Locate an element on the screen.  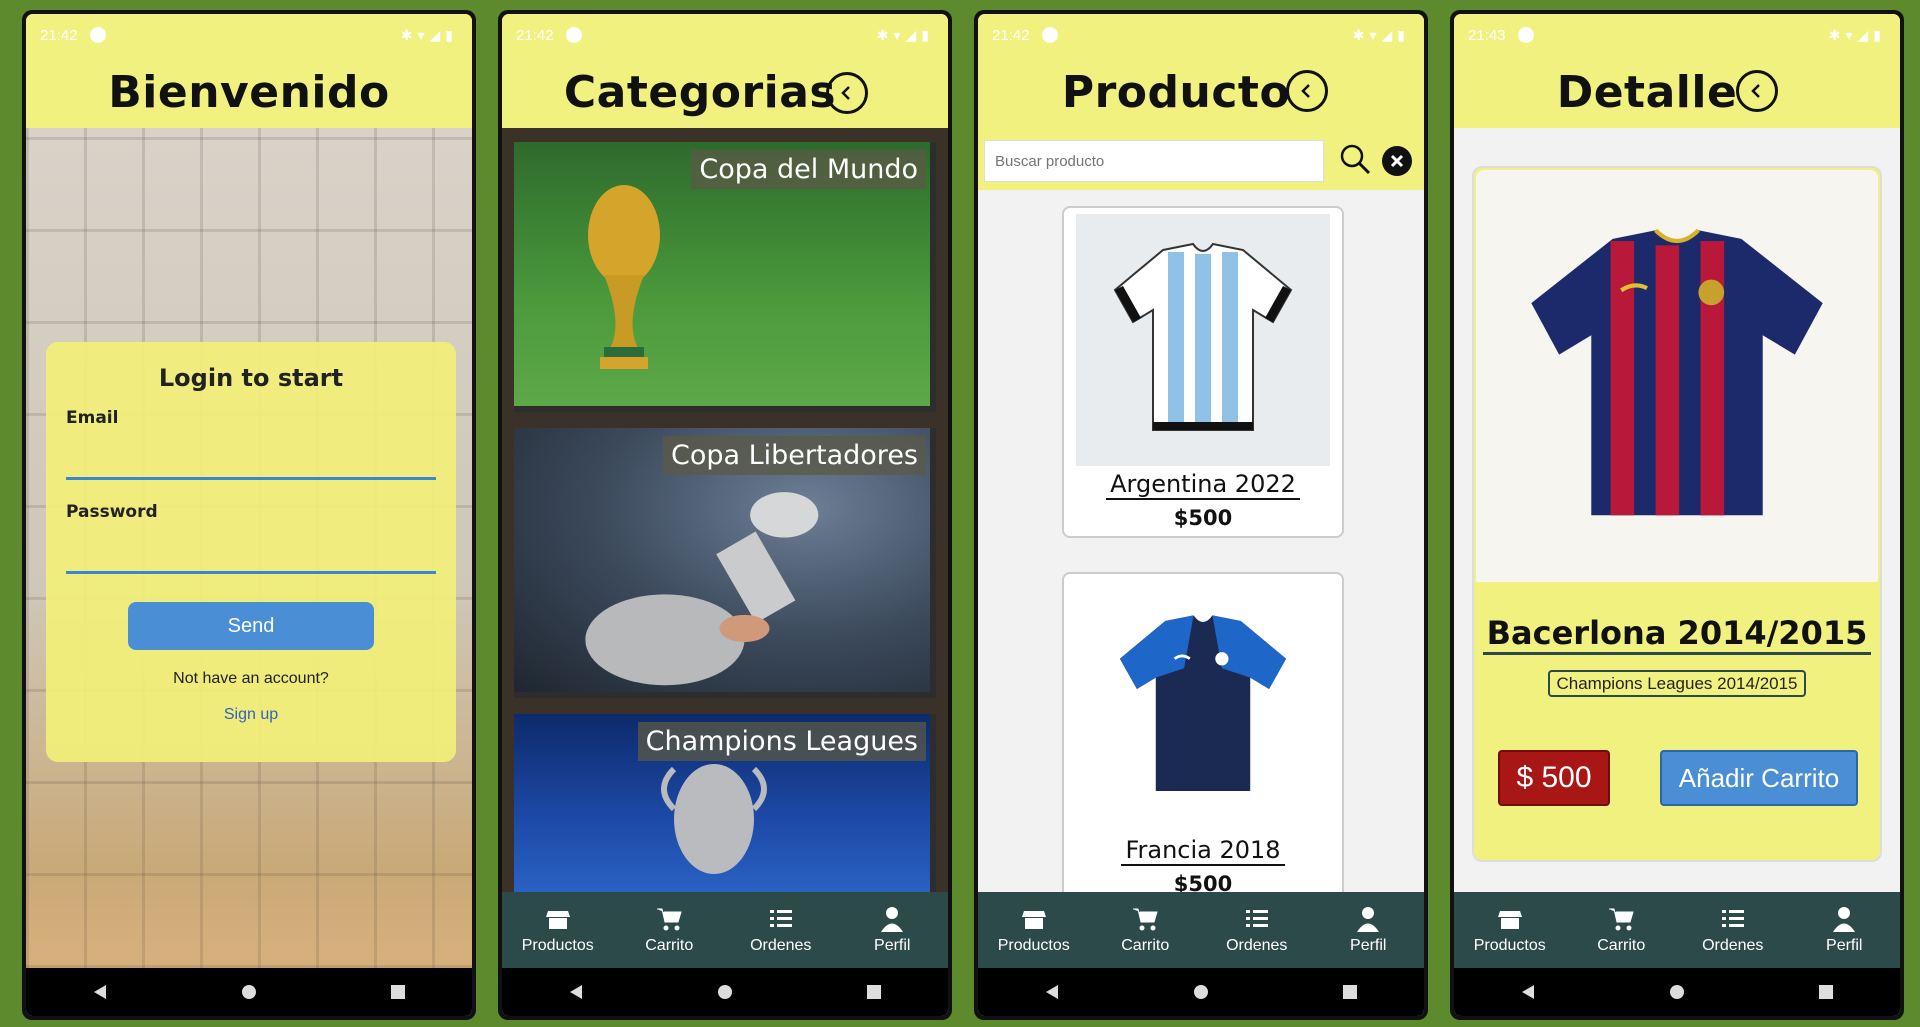
page-header: Bienvenido is located at coordinates (249, 92).